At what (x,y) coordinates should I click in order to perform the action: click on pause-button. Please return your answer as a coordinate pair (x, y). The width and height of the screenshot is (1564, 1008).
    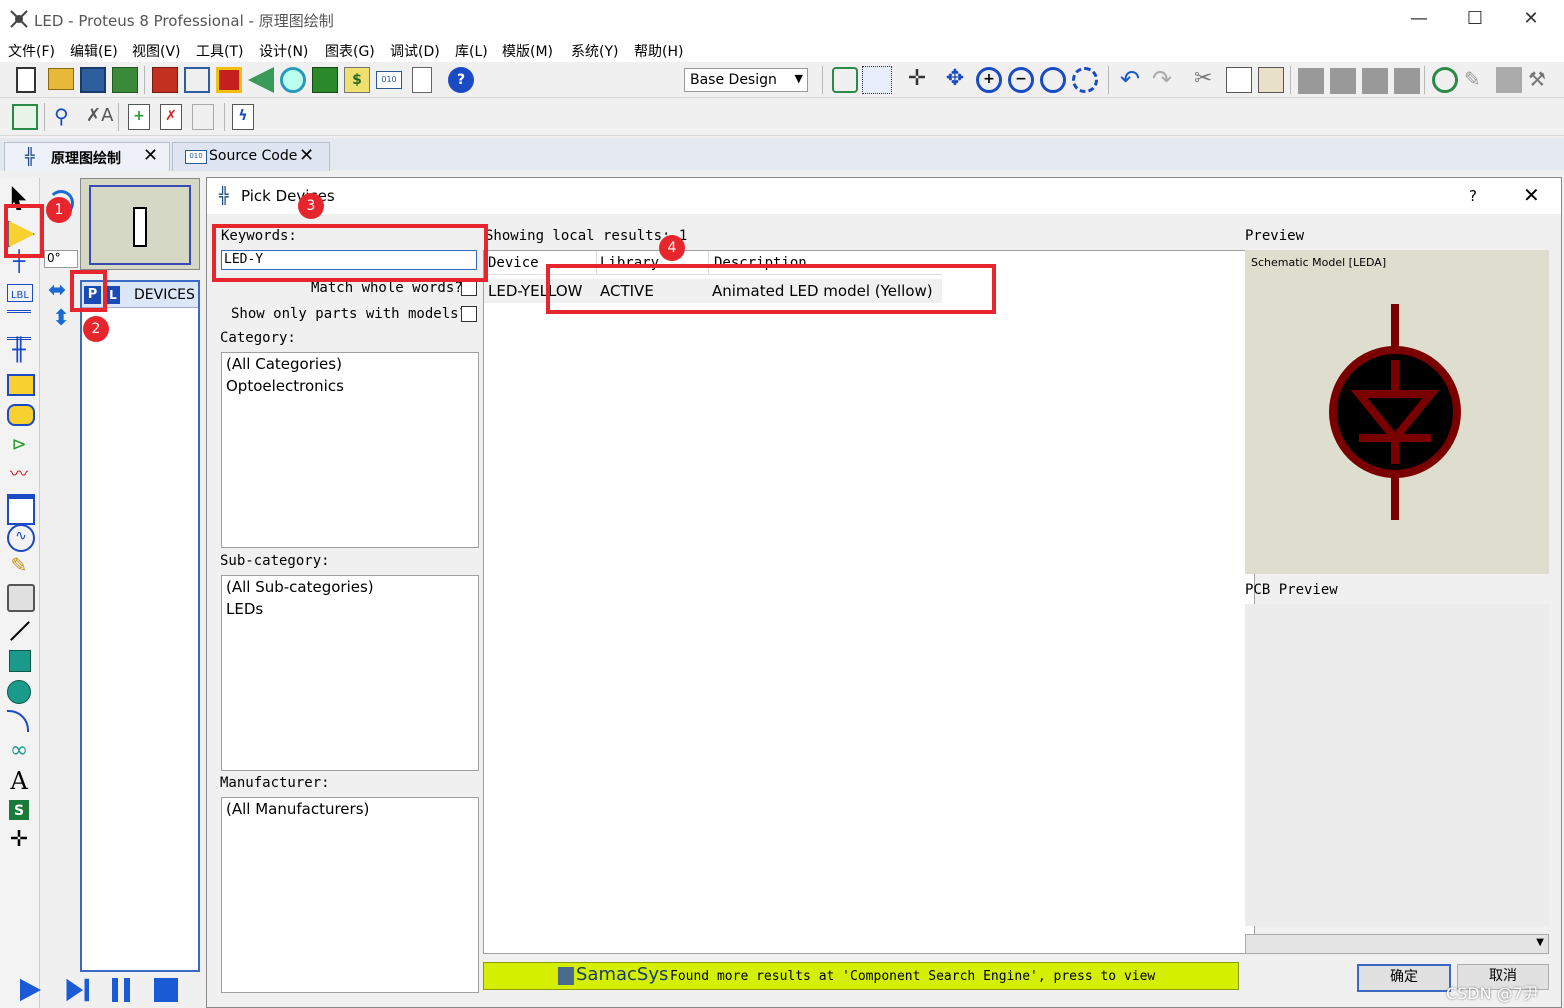
    Looking at the image, I should click on (115, 990).